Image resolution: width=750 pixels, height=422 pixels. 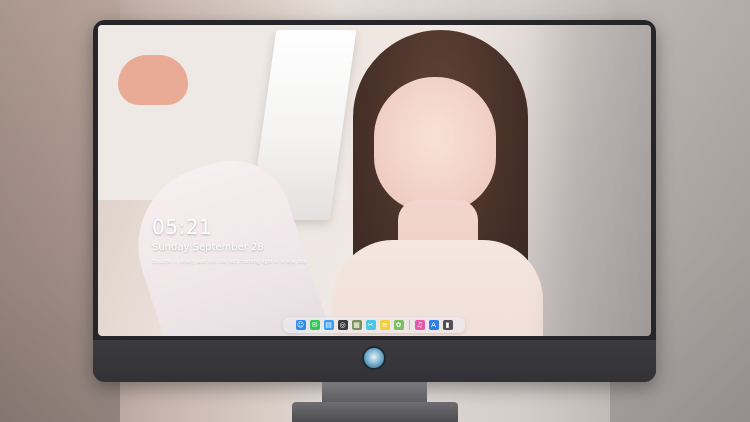 I want to click on monitor-stand-base, so click(x=375, y=412).